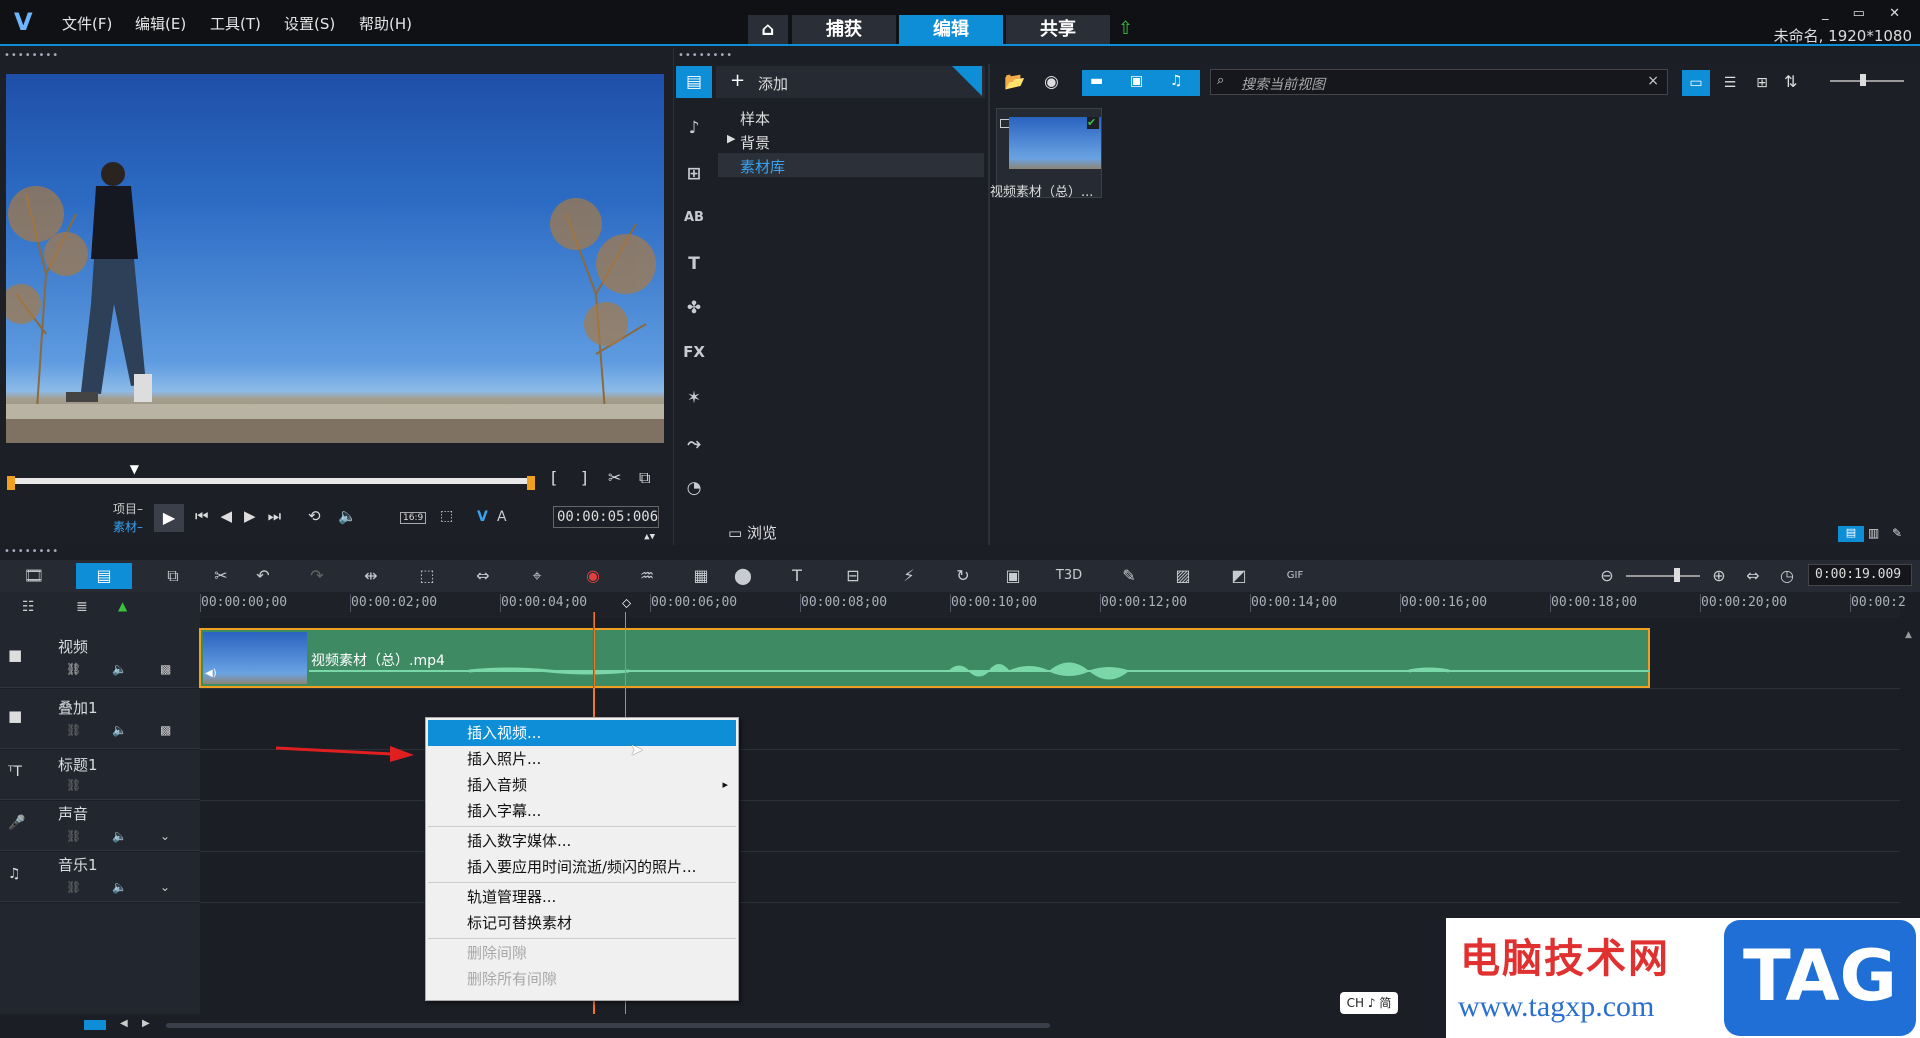  I want to click on multicam-icon: ▦, so click(701, 576).